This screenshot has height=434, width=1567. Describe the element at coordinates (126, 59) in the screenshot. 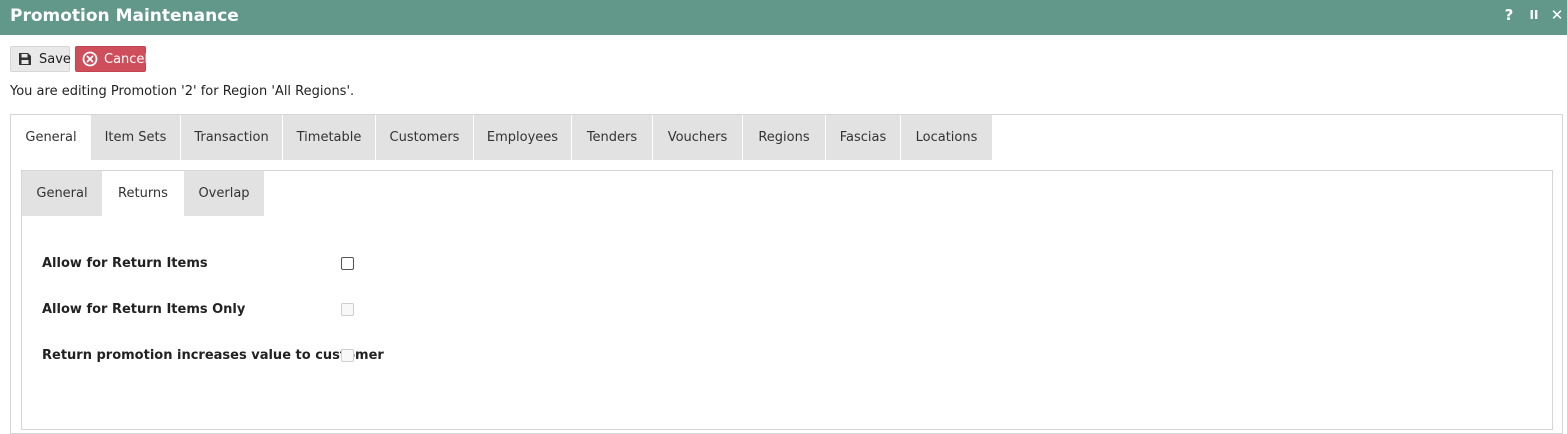

I see `cancel-label: Cancel` at that location.